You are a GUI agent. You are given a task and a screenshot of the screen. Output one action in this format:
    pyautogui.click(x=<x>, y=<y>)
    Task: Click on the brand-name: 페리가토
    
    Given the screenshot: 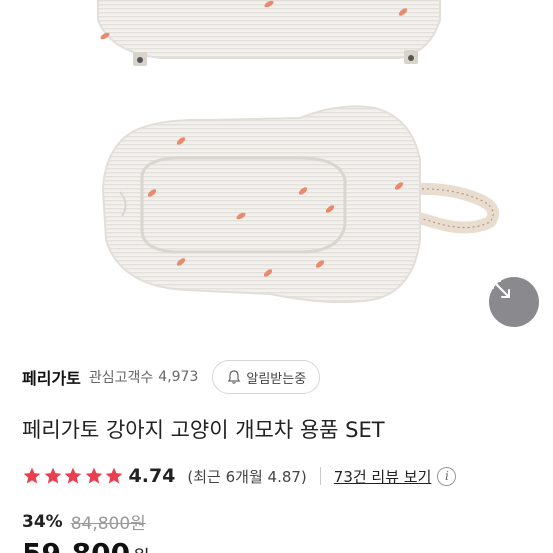 What is the action you would take?
    pyautogui.click(x=51, y=377)
    